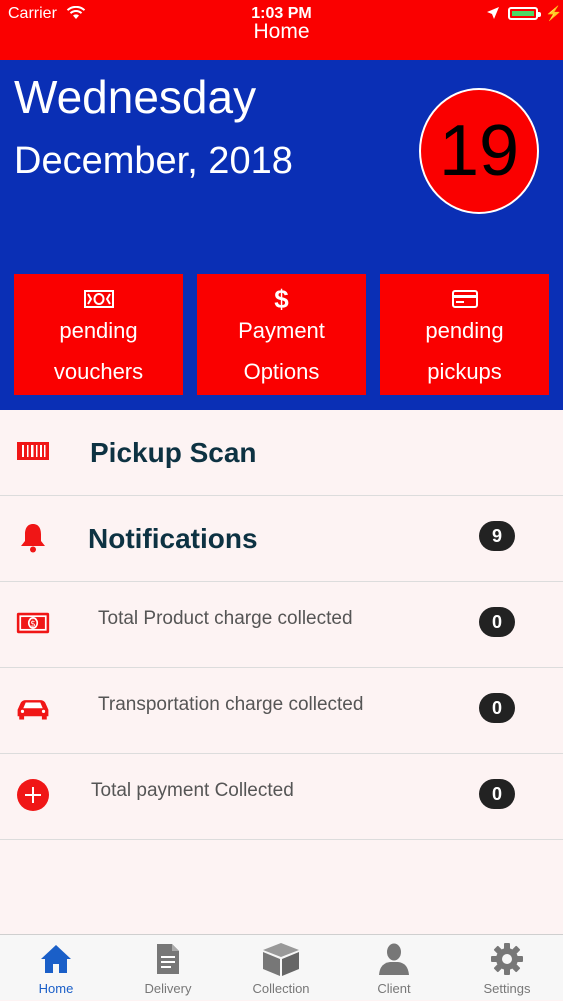  I want to click on pending-pickups-button: pending pickups, so click(464, 334).